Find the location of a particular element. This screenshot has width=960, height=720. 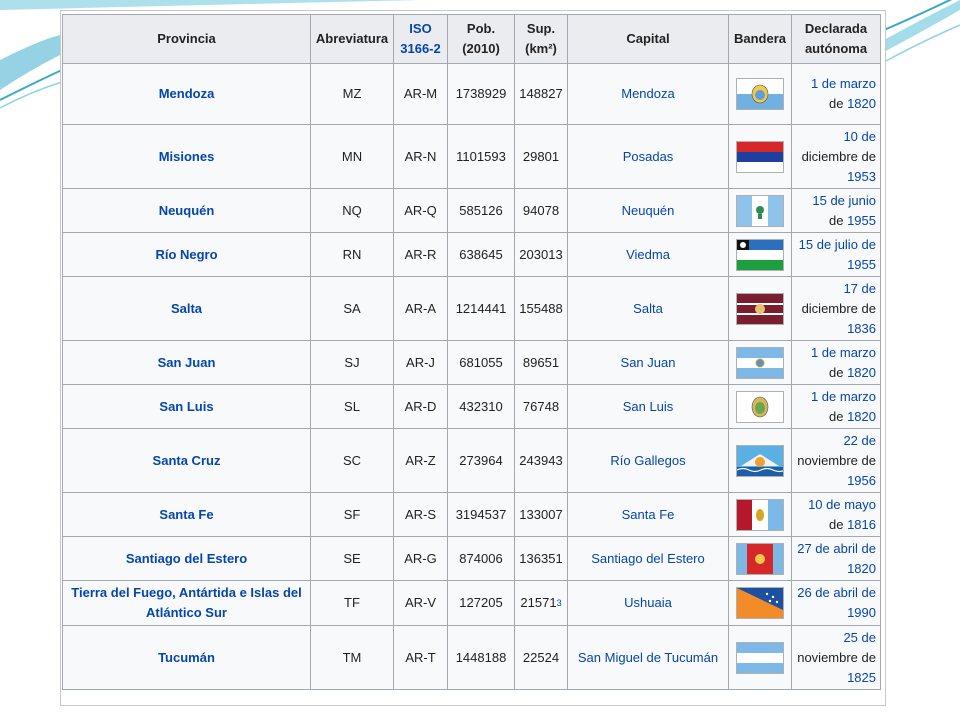

cell-abreviatura: SC is located at coordinates (352, 460).